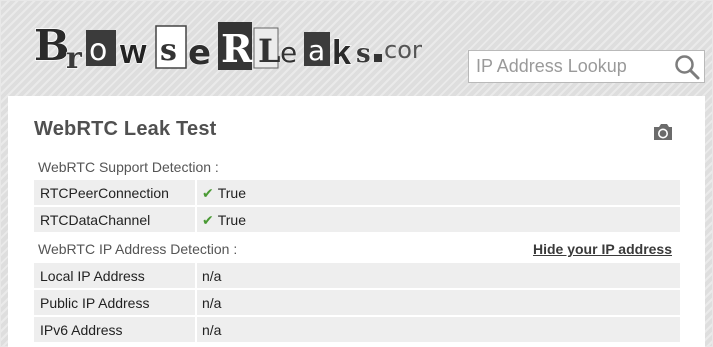  I want to click on support-section-label: WebRTC Support Detection :, so click(128, 167).